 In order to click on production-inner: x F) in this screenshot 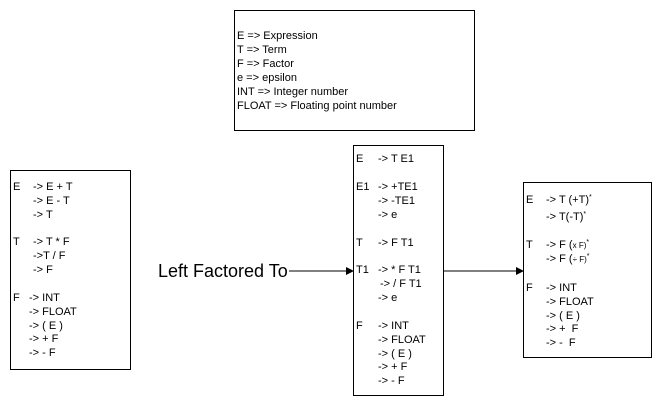, I will do `click(579, 245)`.